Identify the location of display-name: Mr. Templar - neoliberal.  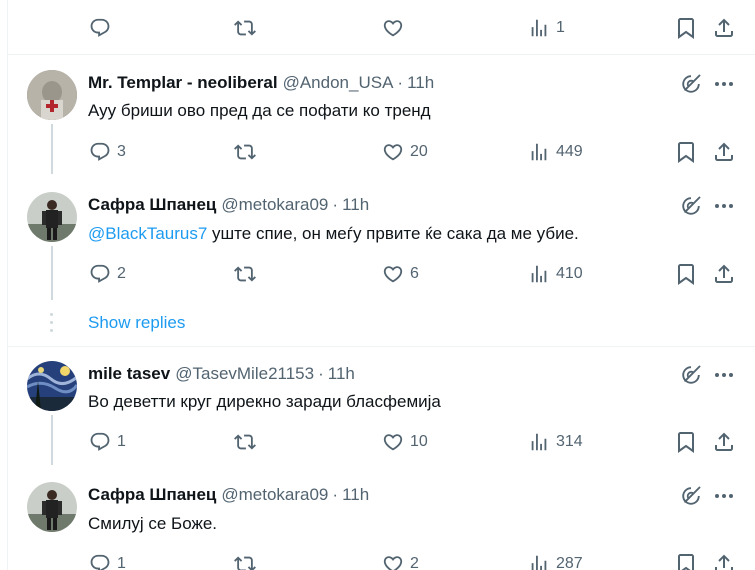
(183, 83).